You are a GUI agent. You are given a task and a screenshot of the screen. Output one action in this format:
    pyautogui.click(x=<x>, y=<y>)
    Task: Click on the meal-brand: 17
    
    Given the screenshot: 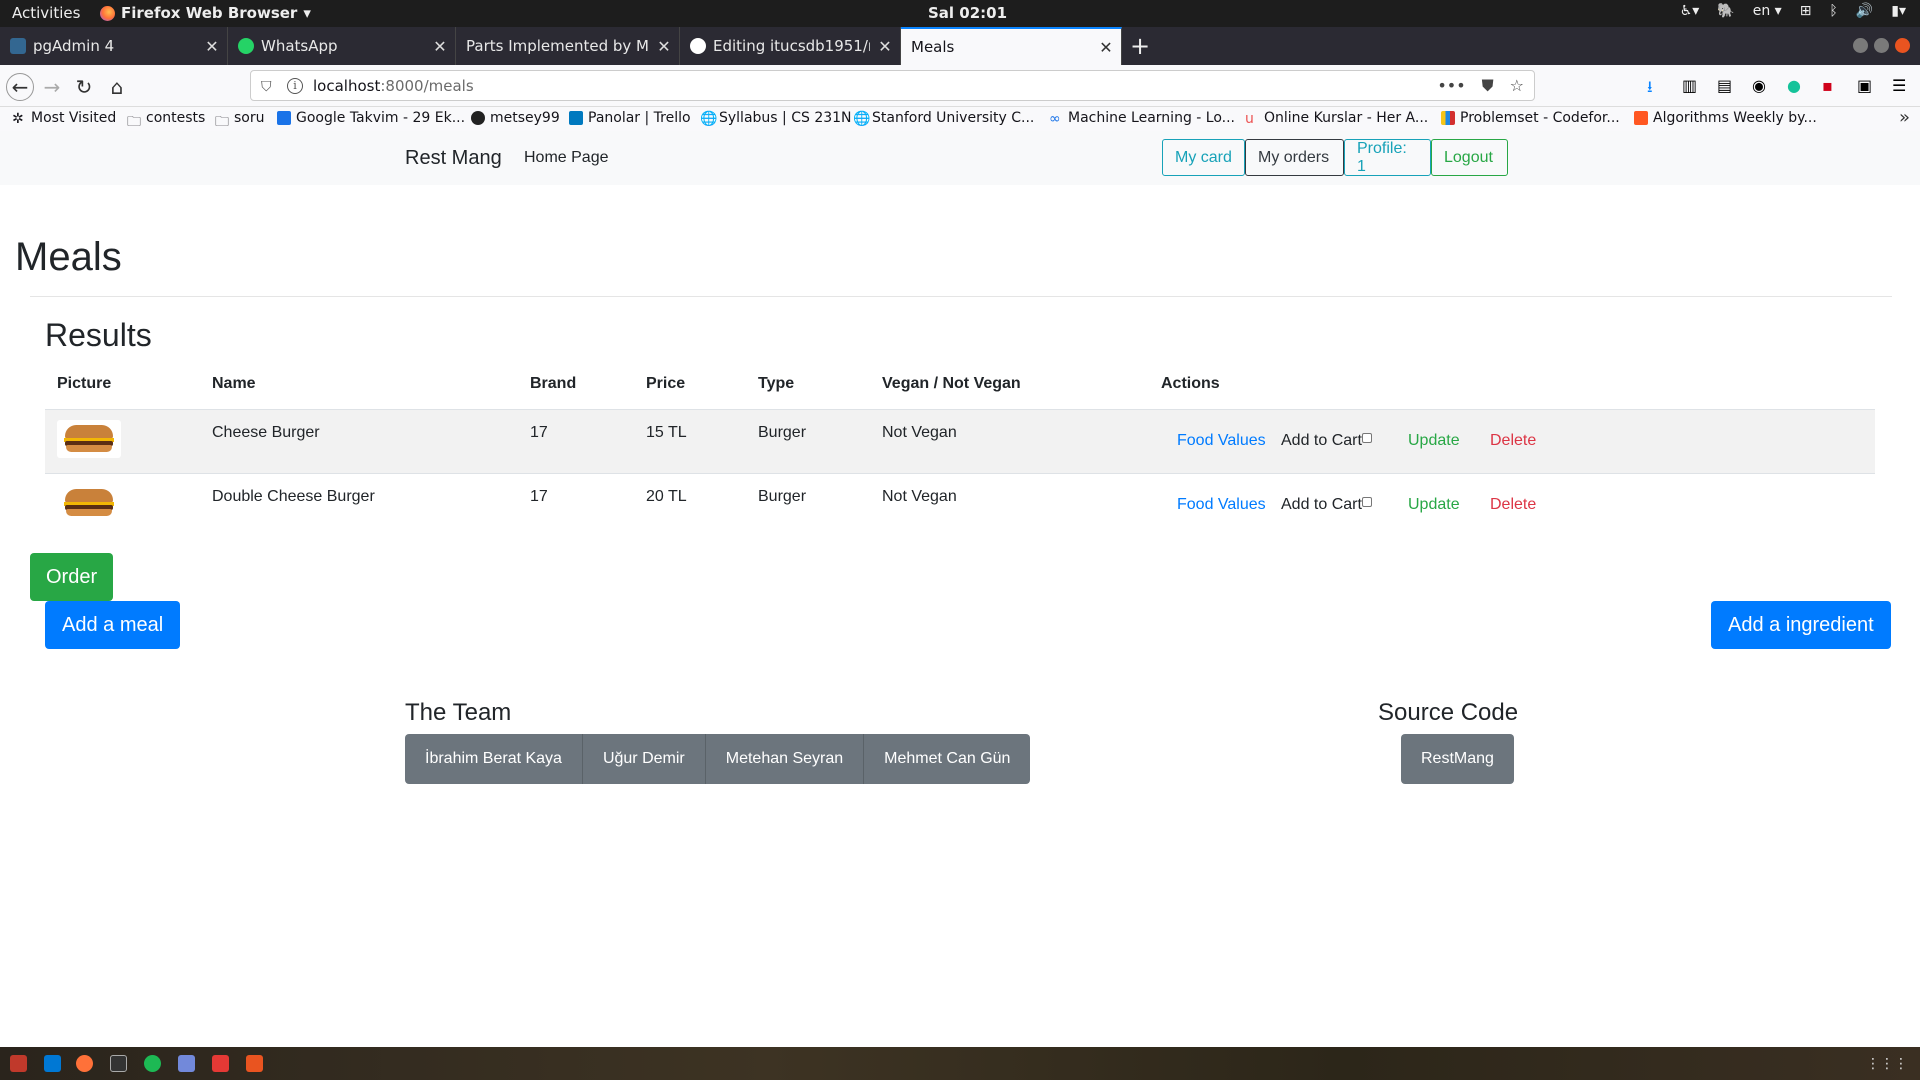 What is the action you would take?
    pyautogui.click(x=539, y=496)
    